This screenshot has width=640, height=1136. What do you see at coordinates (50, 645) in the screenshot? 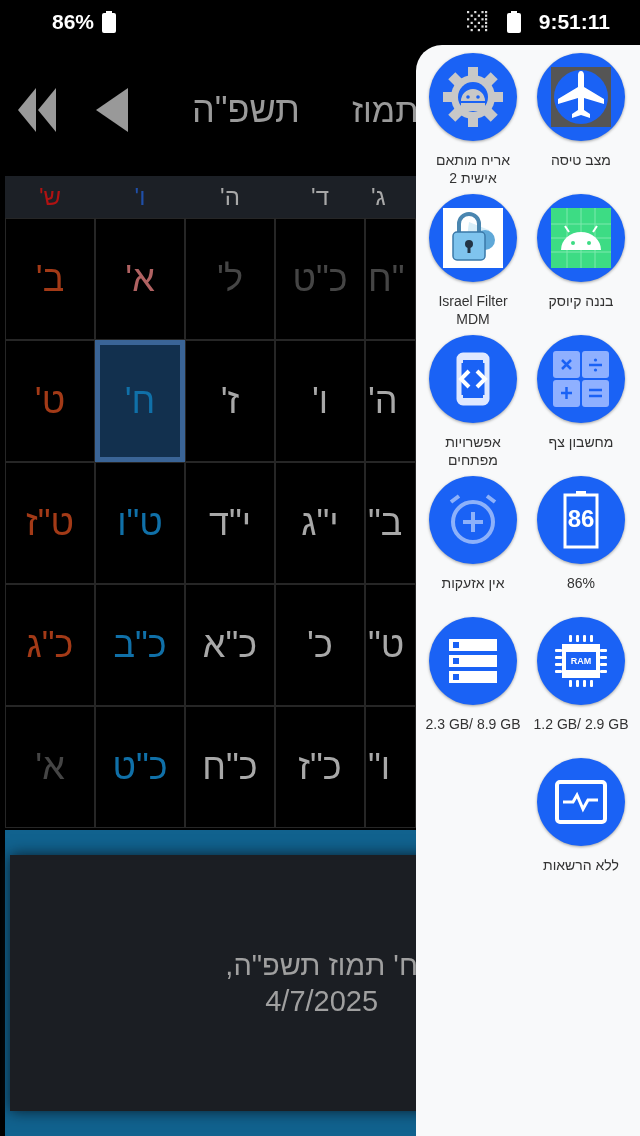
I see `day-cell: כ"ג` at bounding box center [50, 645].